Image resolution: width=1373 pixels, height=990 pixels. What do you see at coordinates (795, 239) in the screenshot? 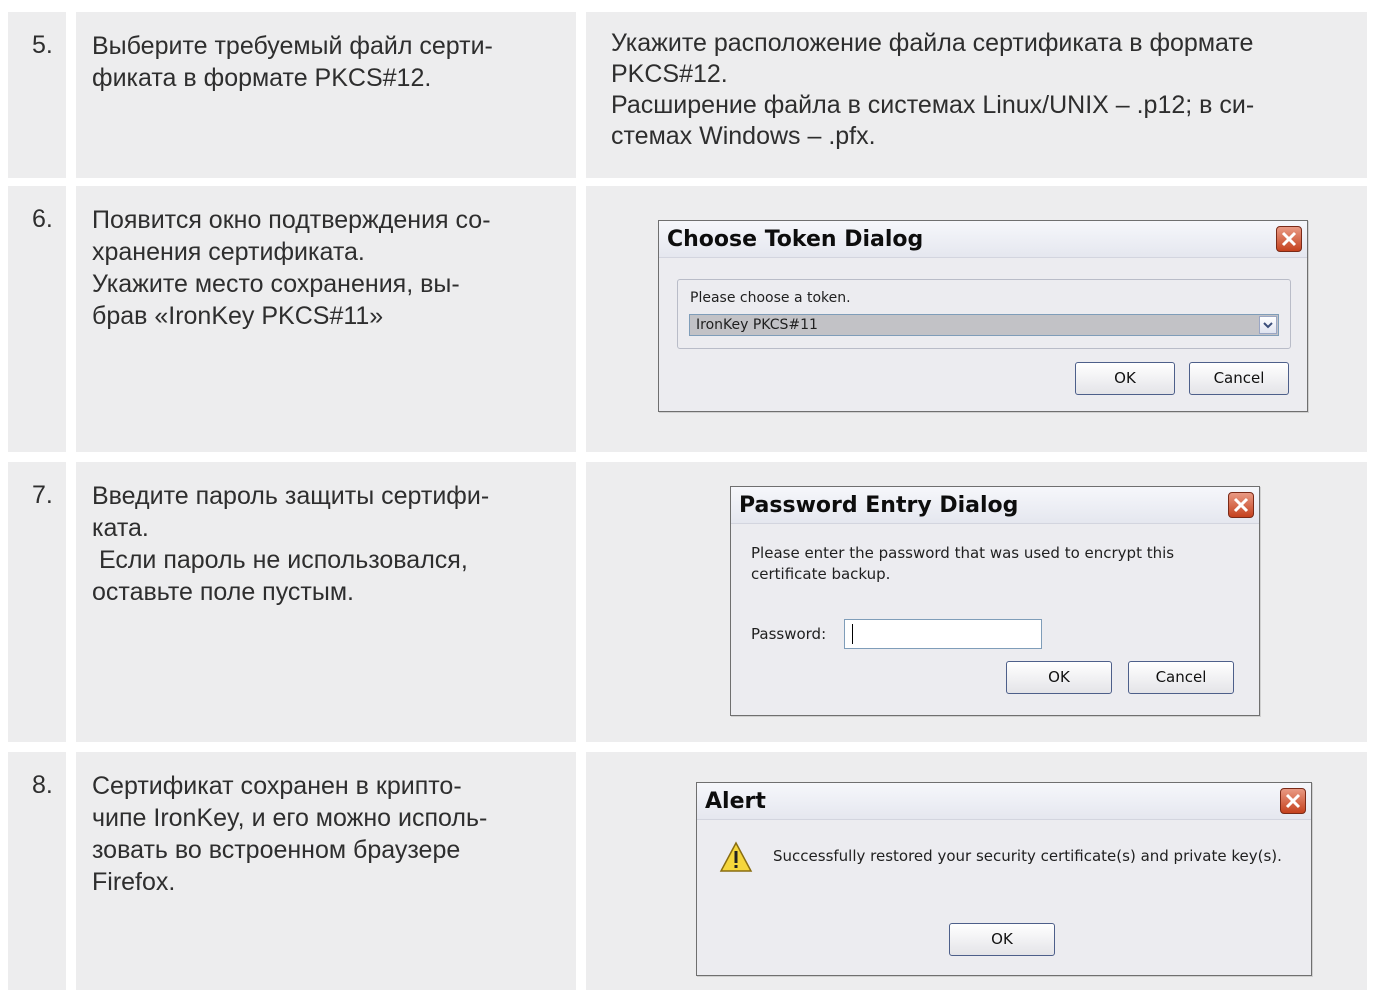
I see `dialog-title: Choose Token Dialog` at bounding box center [795, 239].